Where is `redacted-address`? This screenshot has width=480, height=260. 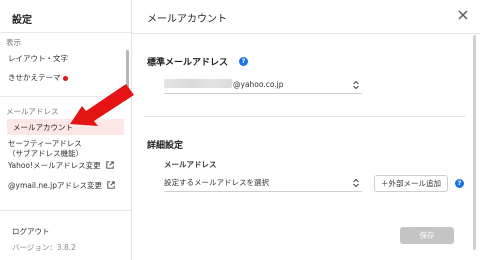 redacted-address is located at coordinates (198, 83).